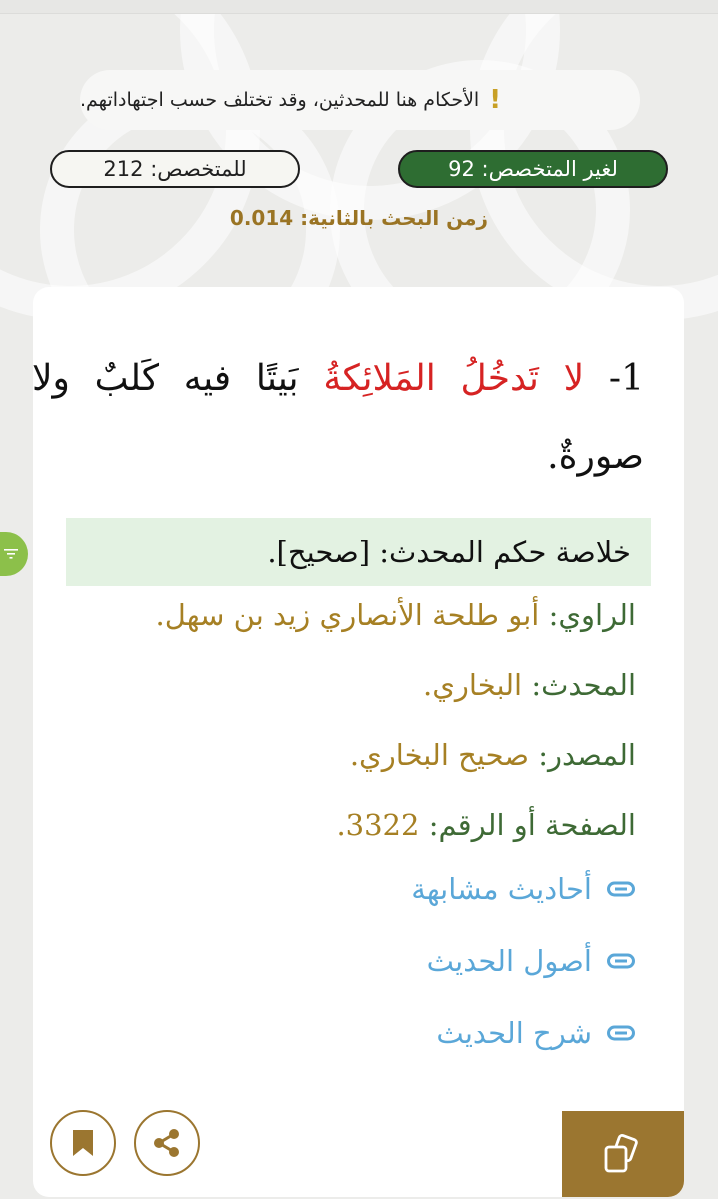  Describe the element at coordinates (509, 961) in the screenshot. I see `hadith-origins-label: أصول الحديث` at that location.